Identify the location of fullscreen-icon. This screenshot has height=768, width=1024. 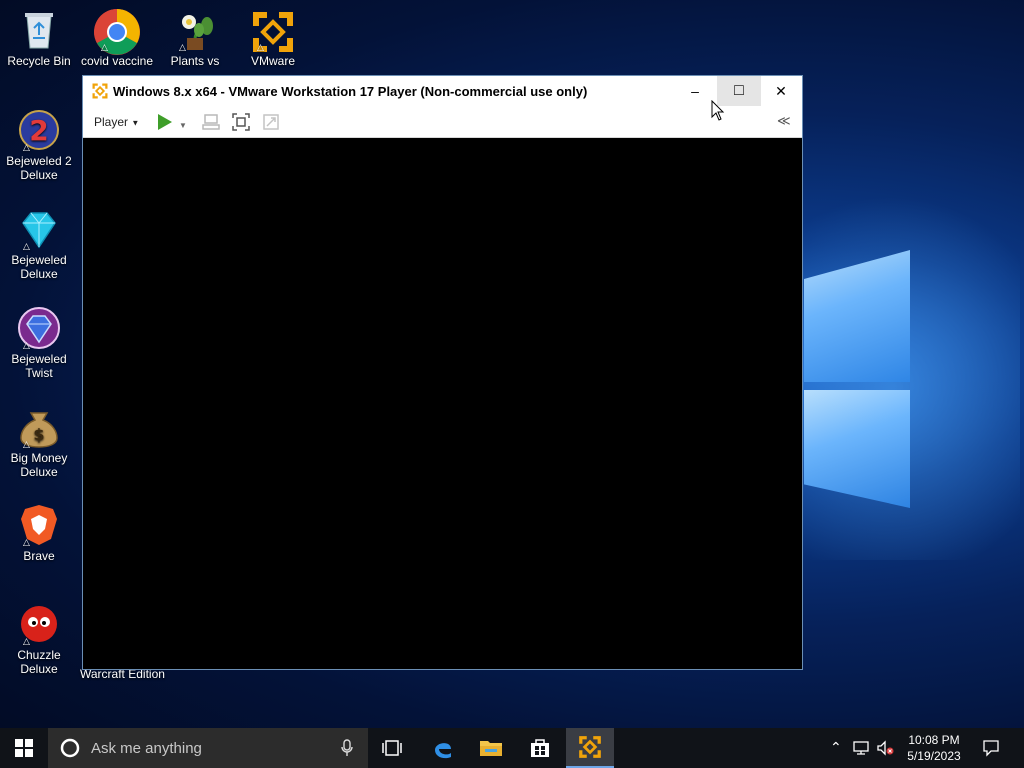
(241, 122).